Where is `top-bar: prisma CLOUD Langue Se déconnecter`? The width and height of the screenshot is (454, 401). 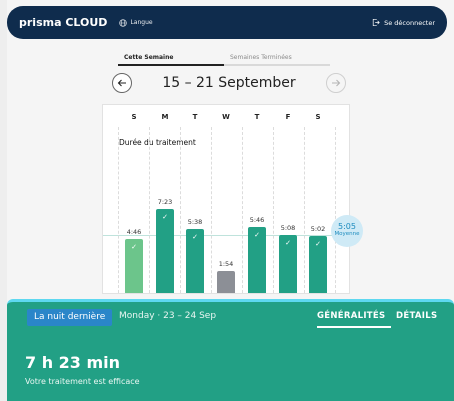
top-bar: prisma CLOUD Langue Se déconnecter is located at coordinates (227, 22).